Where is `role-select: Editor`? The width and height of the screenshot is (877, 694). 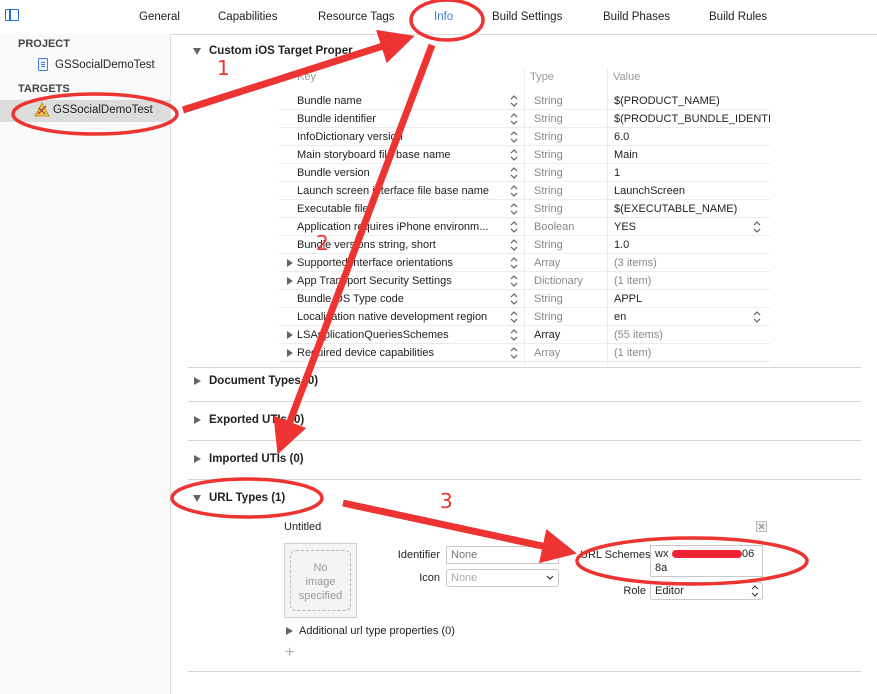
role-select: Editor is located at coordinates (706, 591).